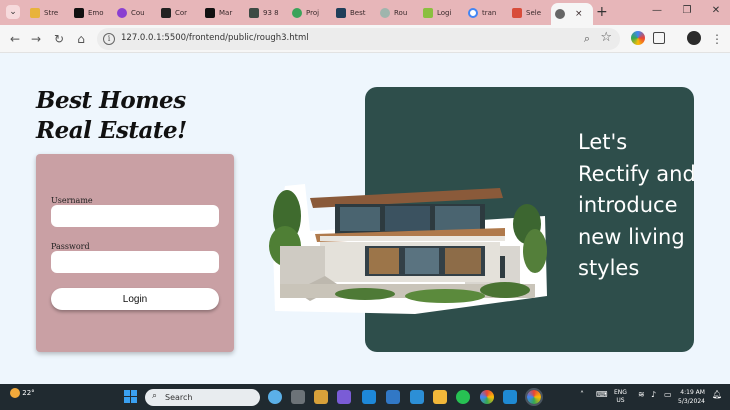 This screenshot has width=730, height=410. I want to click on store-icon, so click(321, 397).